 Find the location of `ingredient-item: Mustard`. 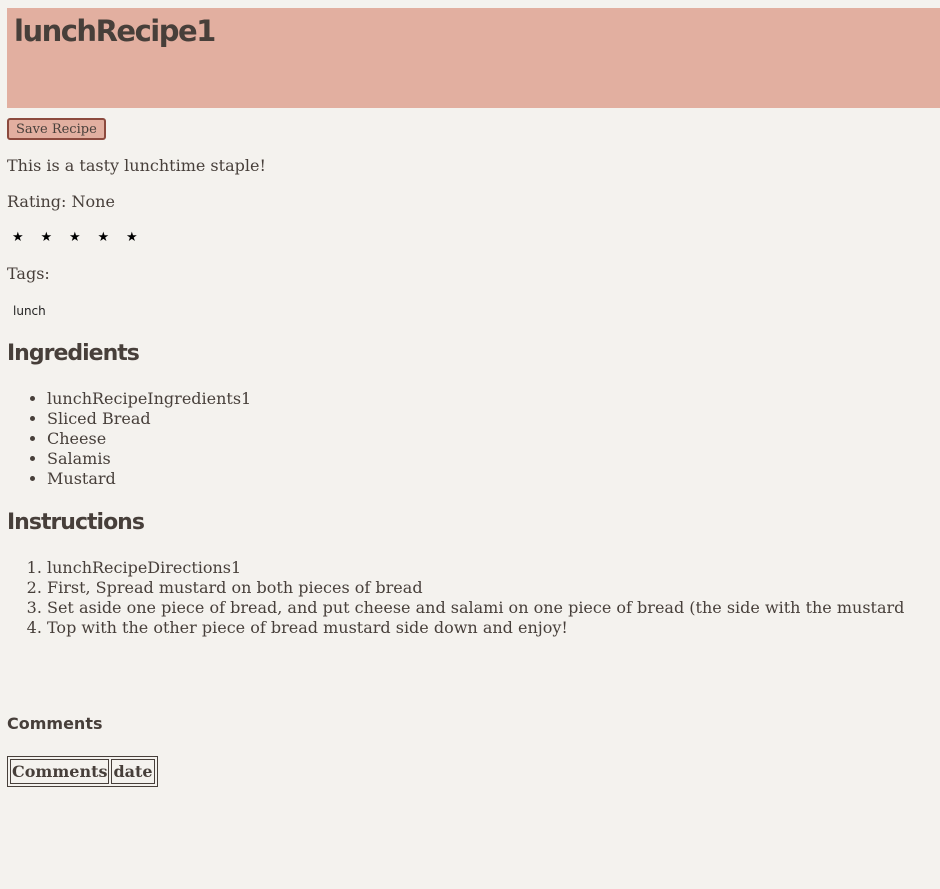

ingredient-item: Mustard is located at coordinates (149, 479).